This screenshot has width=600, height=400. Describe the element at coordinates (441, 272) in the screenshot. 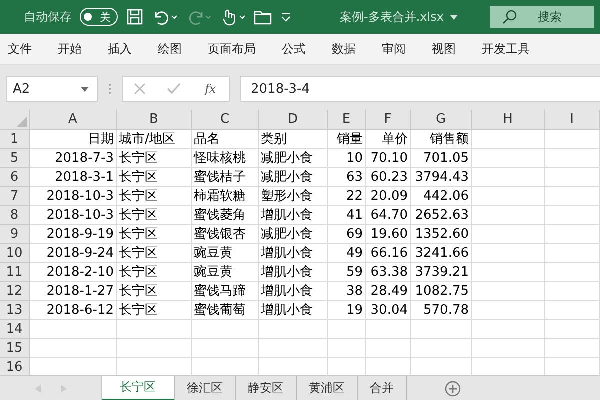

I see `table-cell: 3739.21` at that location.